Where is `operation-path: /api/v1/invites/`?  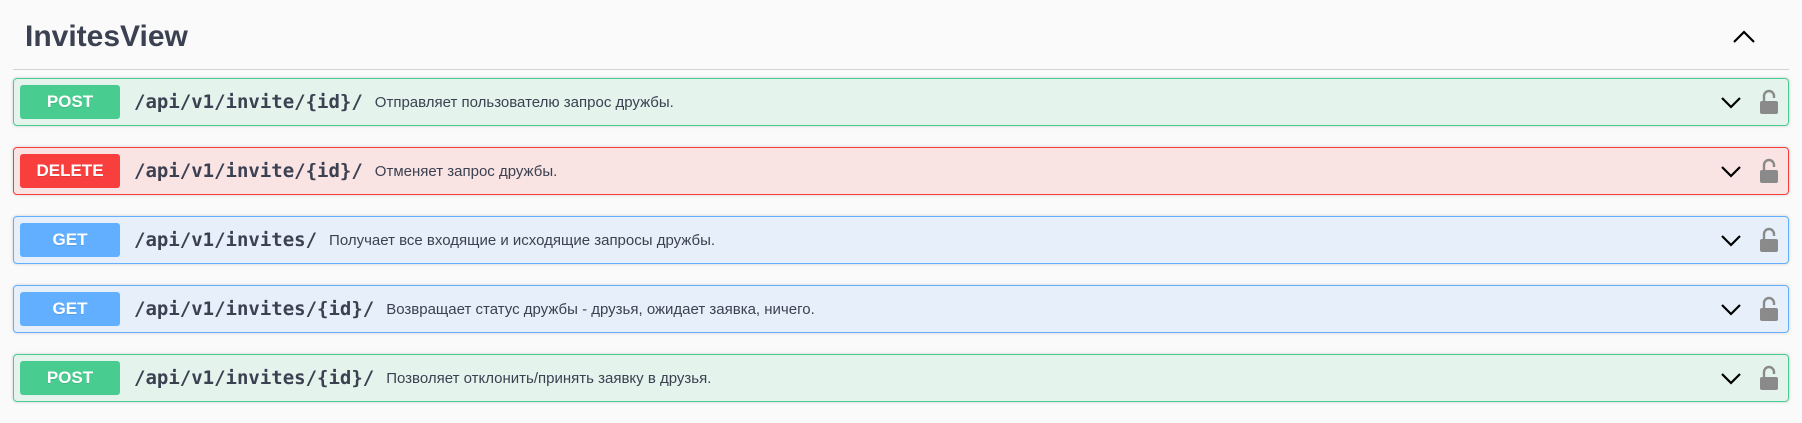 operation-path: /api/v1/invites/ is located at coordinates (226, 240).